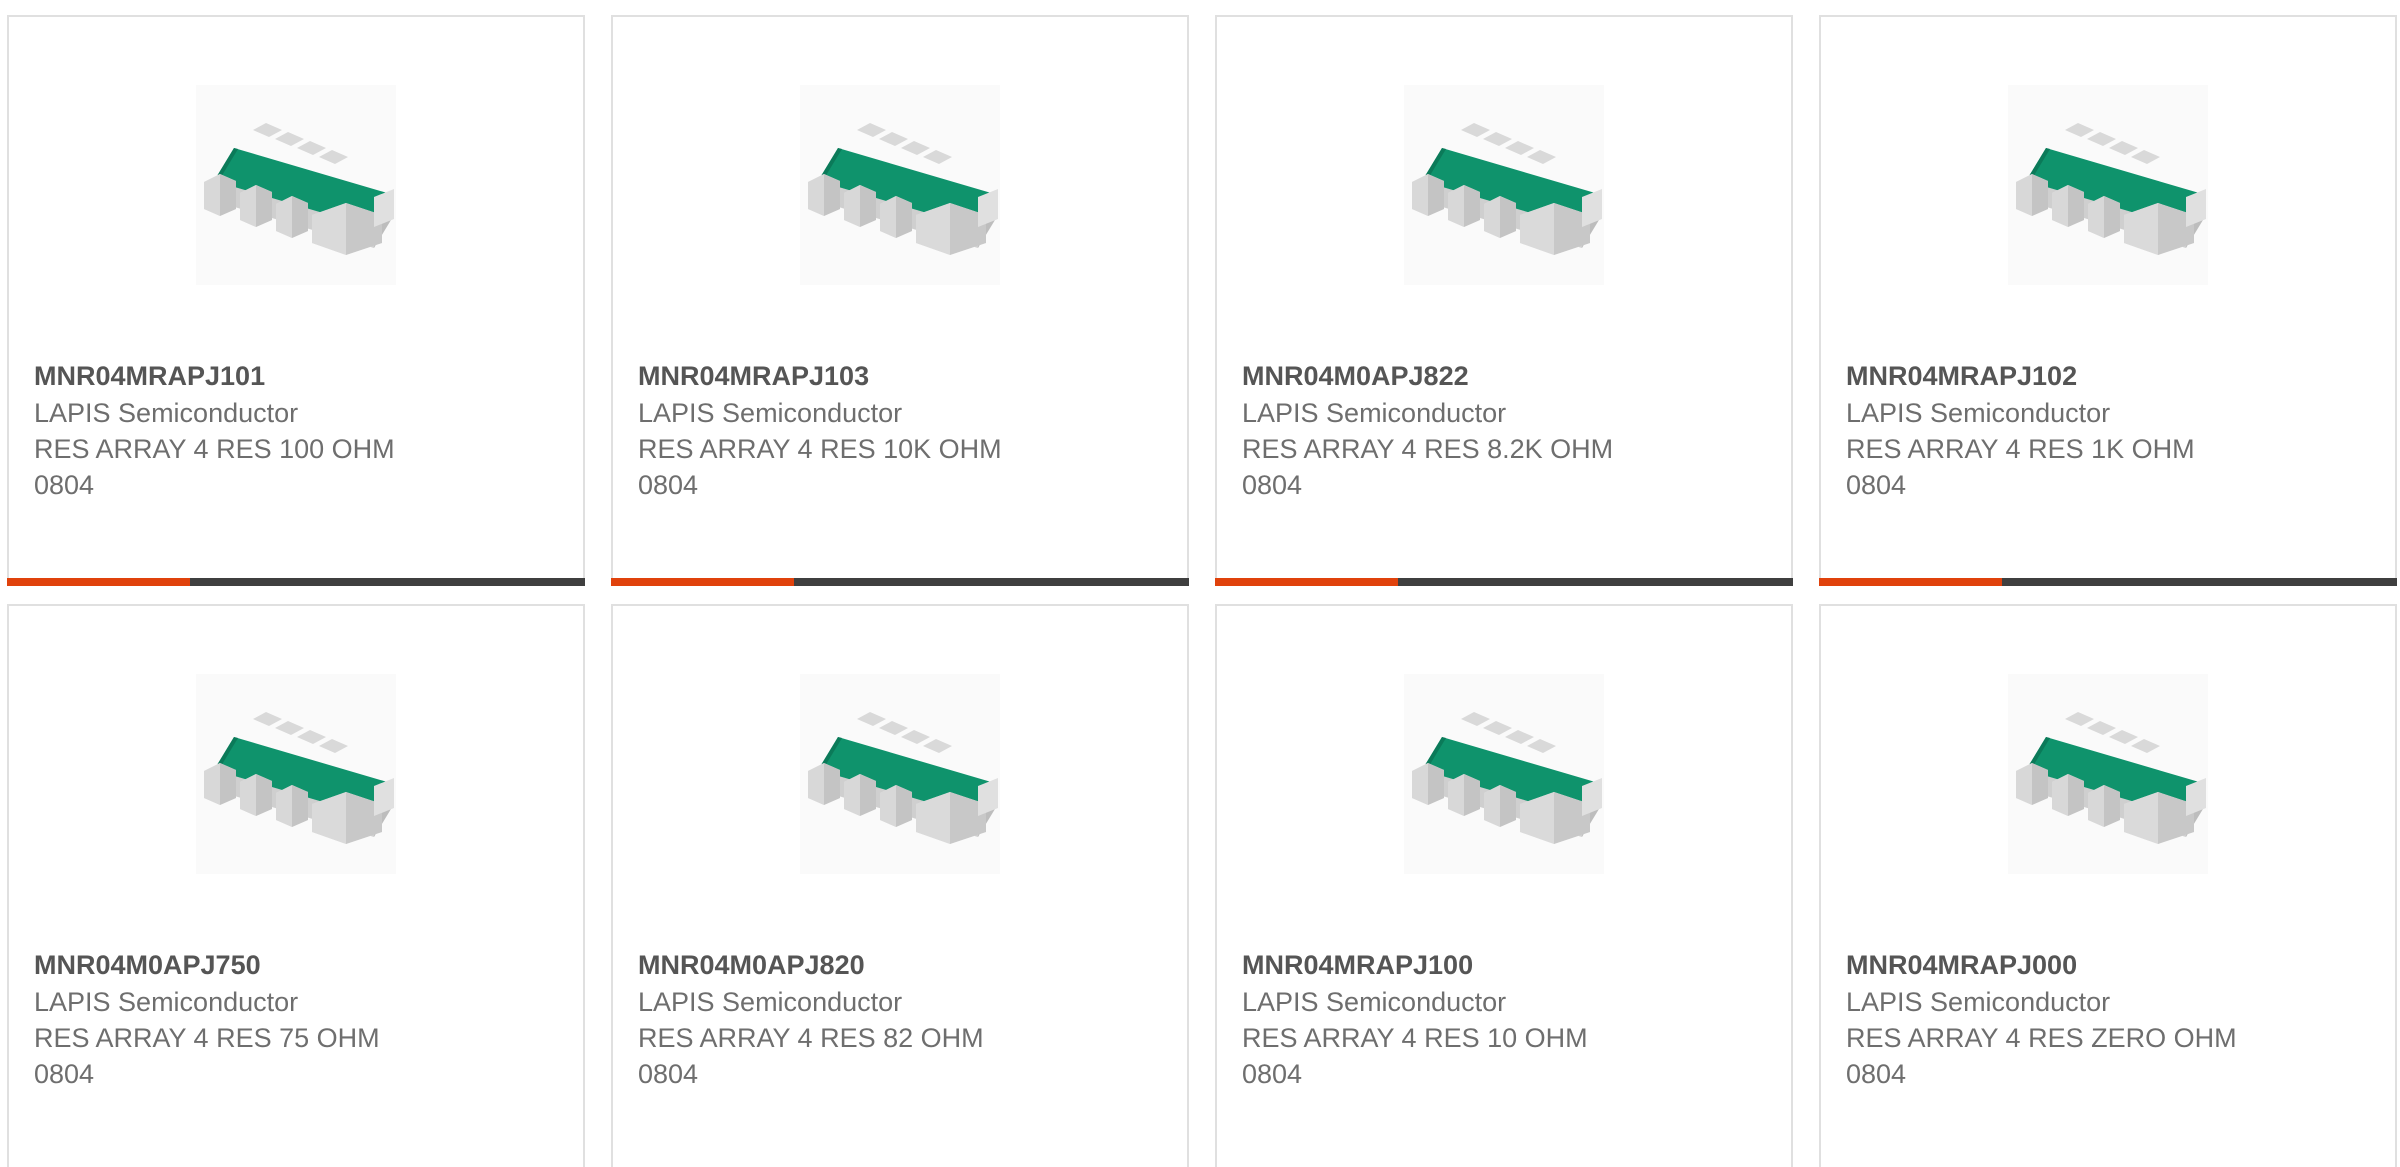 This screenshot has width=2400, height=1167. Describe the element at coordinates (2041, 1038) in the screenshot. I see `description: RES ARRAY 4 RES ZERO OHM` at that location.